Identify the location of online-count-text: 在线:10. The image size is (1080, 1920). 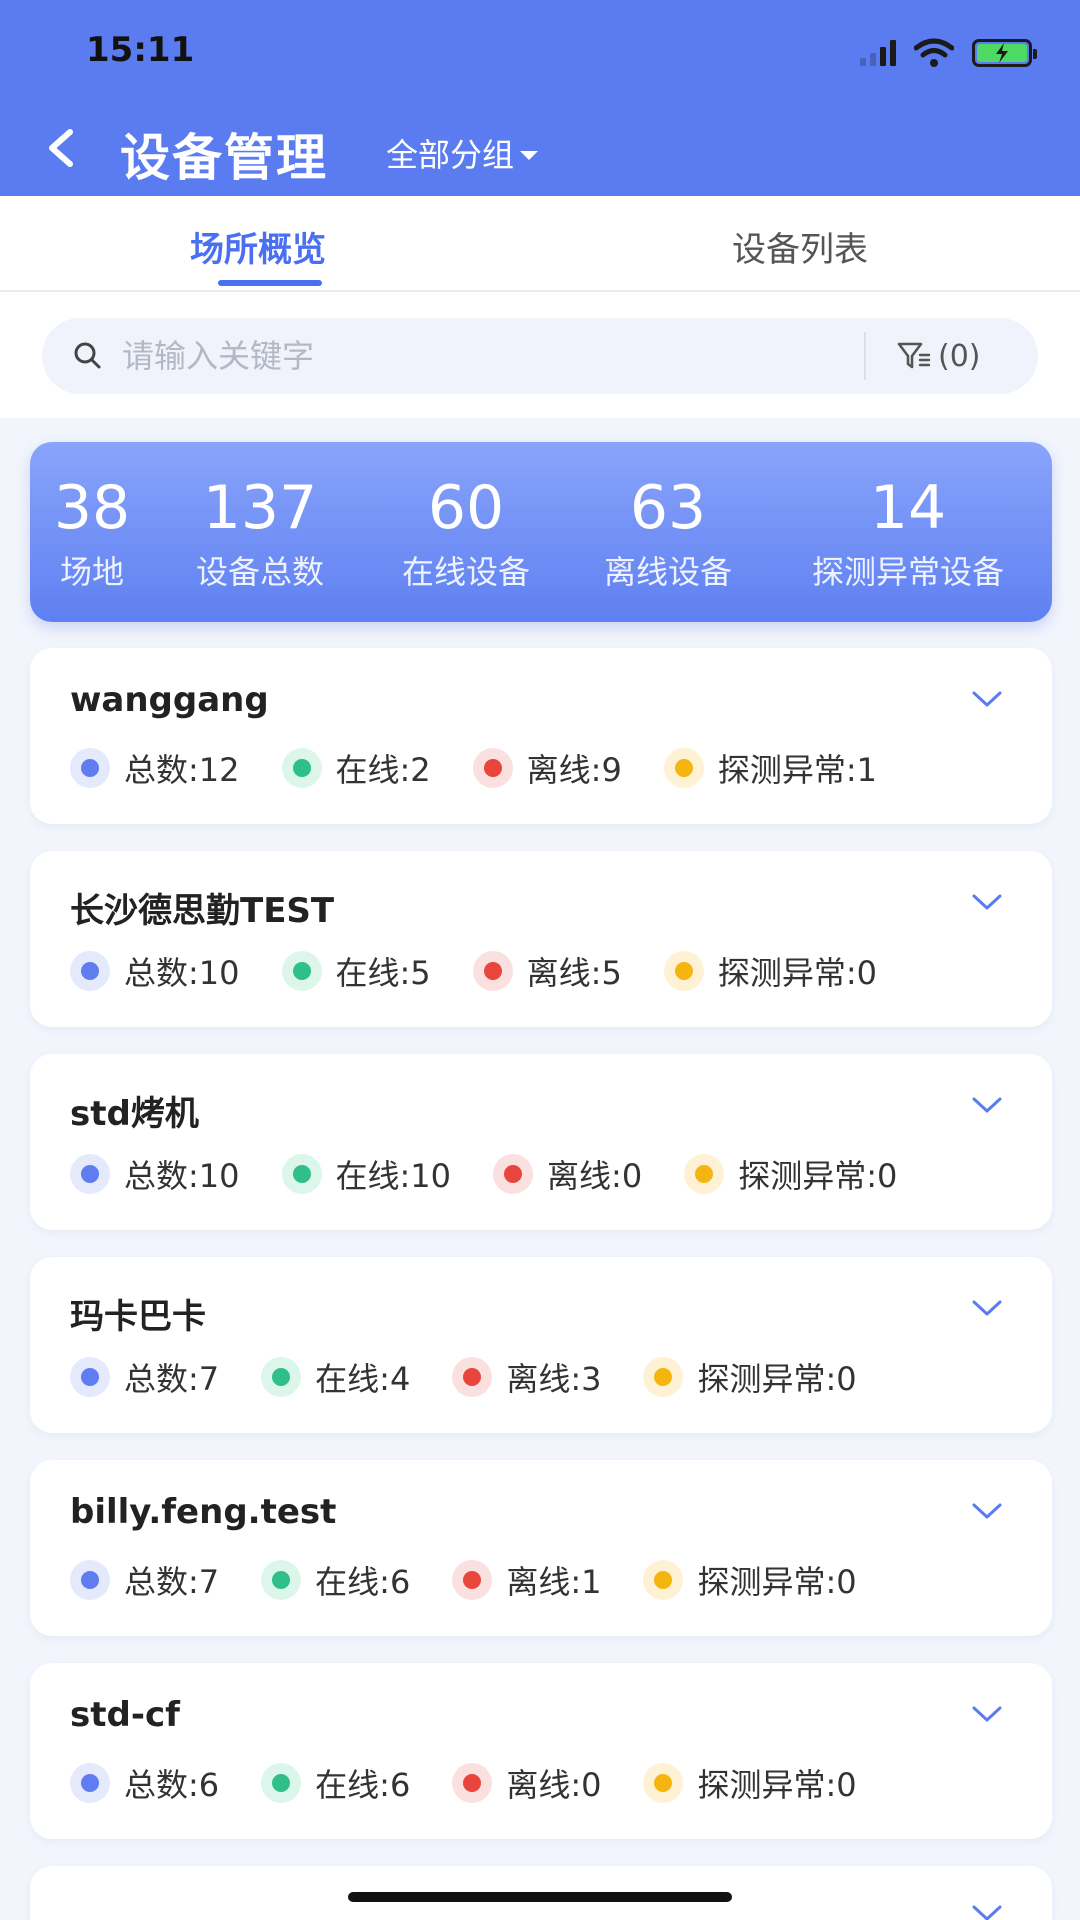
(393, 1176).